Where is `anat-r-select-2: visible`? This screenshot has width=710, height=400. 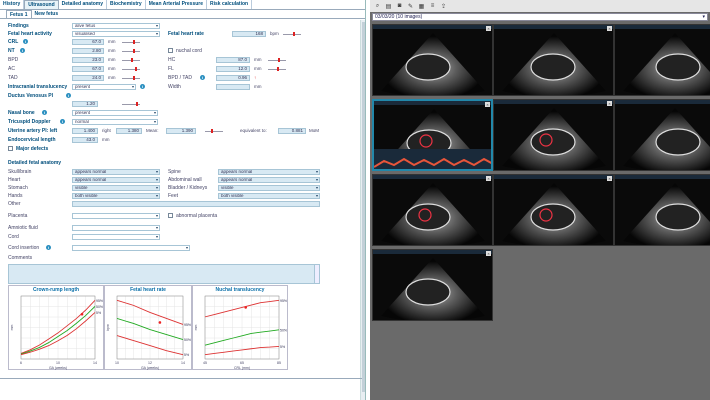
anat-r-select-2: visible is located at coordinates (269, 188).